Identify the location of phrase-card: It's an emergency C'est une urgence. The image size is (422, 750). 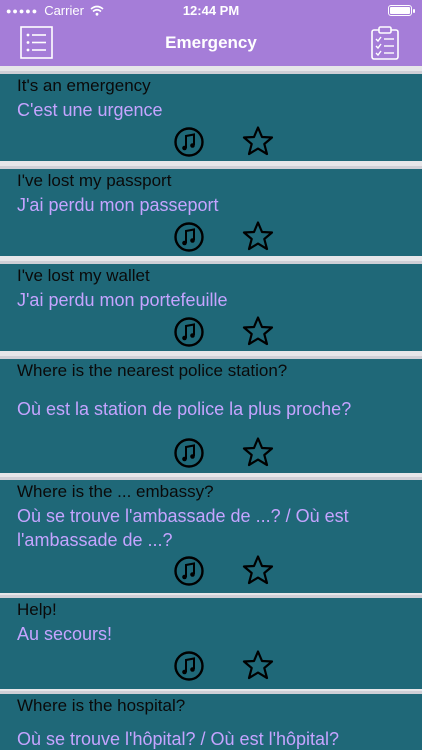
(211, 116).